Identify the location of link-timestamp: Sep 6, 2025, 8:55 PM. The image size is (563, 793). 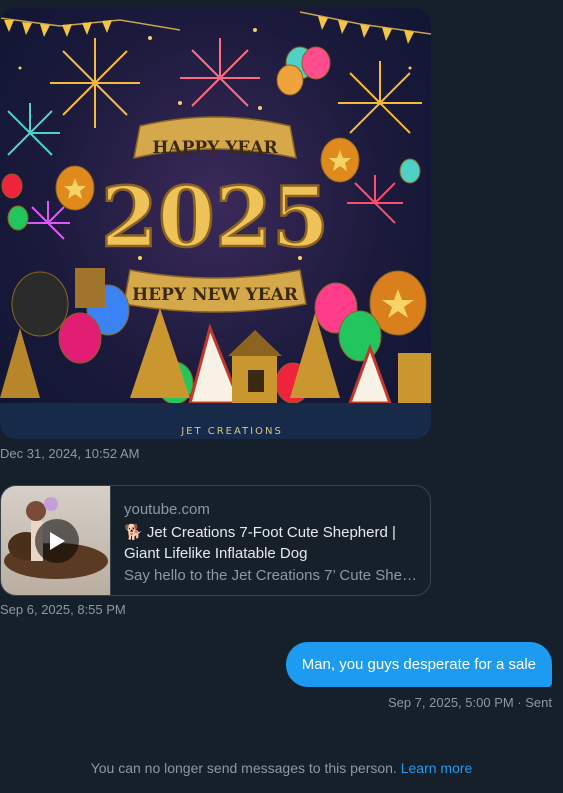
(63, 609).